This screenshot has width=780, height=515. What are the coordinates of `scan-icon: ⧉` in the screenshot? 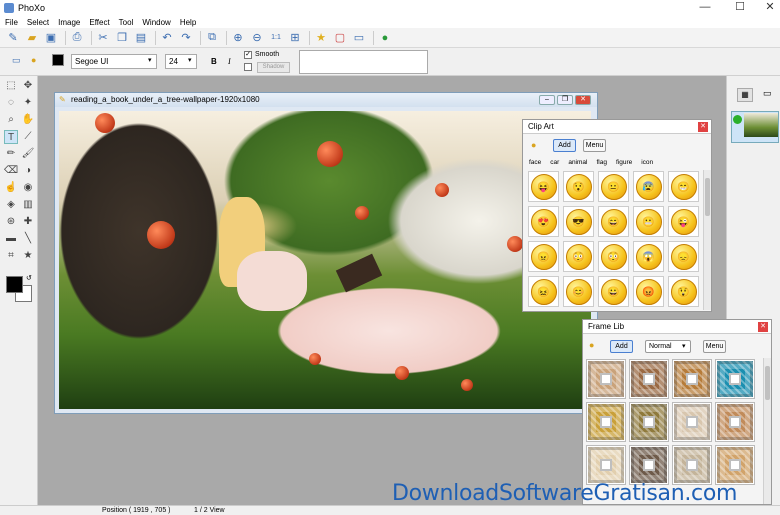 It's located at (212, 38).